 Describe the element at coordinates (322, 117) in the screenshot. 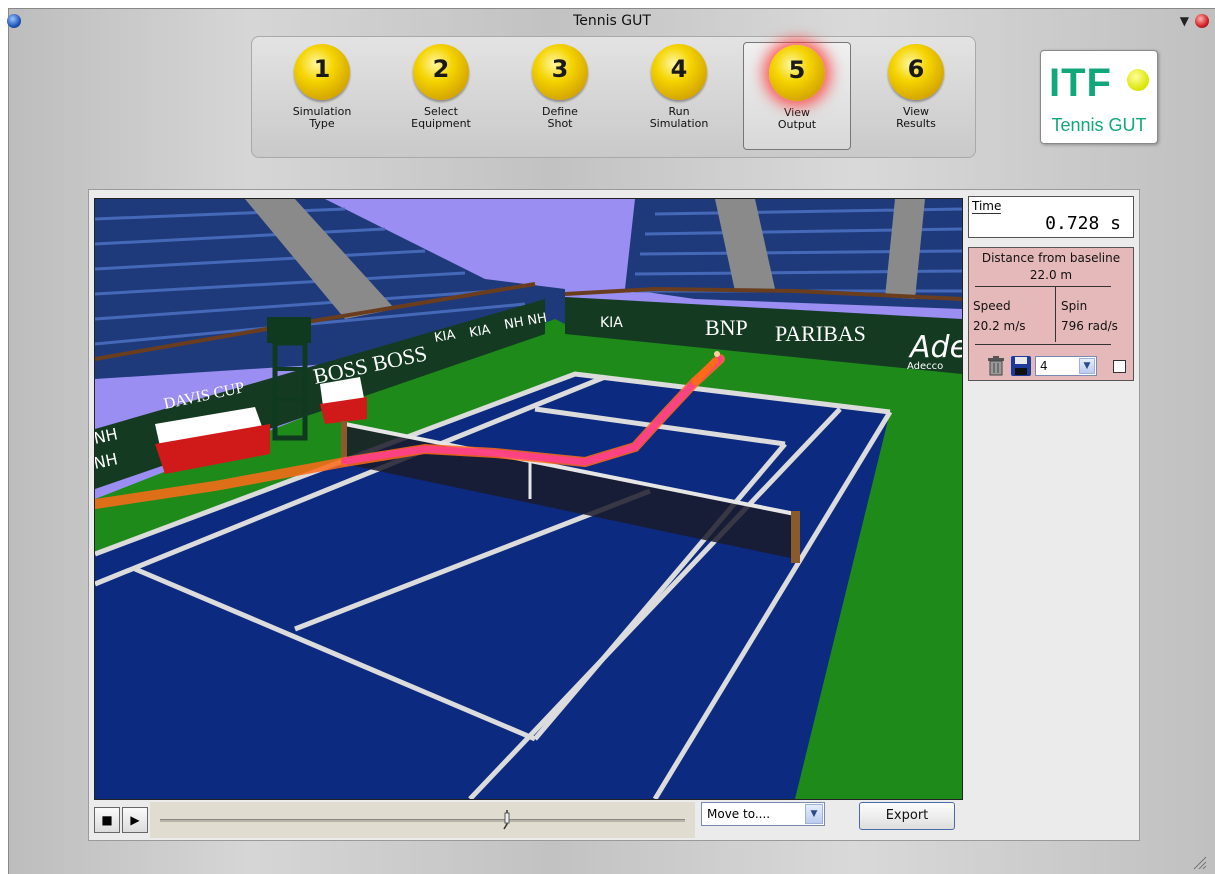

I see `step-label: Simulation Type` at that location.